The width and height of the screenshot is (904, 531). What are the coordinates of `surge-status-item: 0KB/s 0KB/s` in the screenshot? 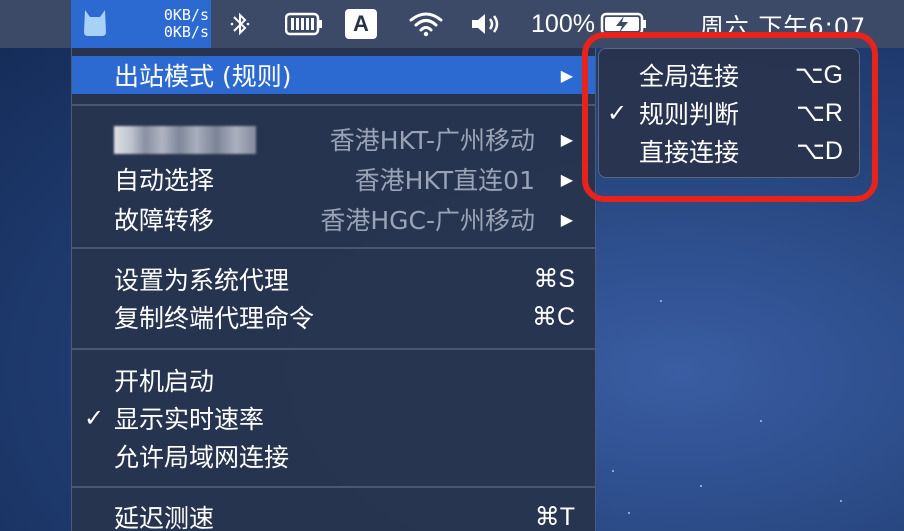 It's located at (141, 24).